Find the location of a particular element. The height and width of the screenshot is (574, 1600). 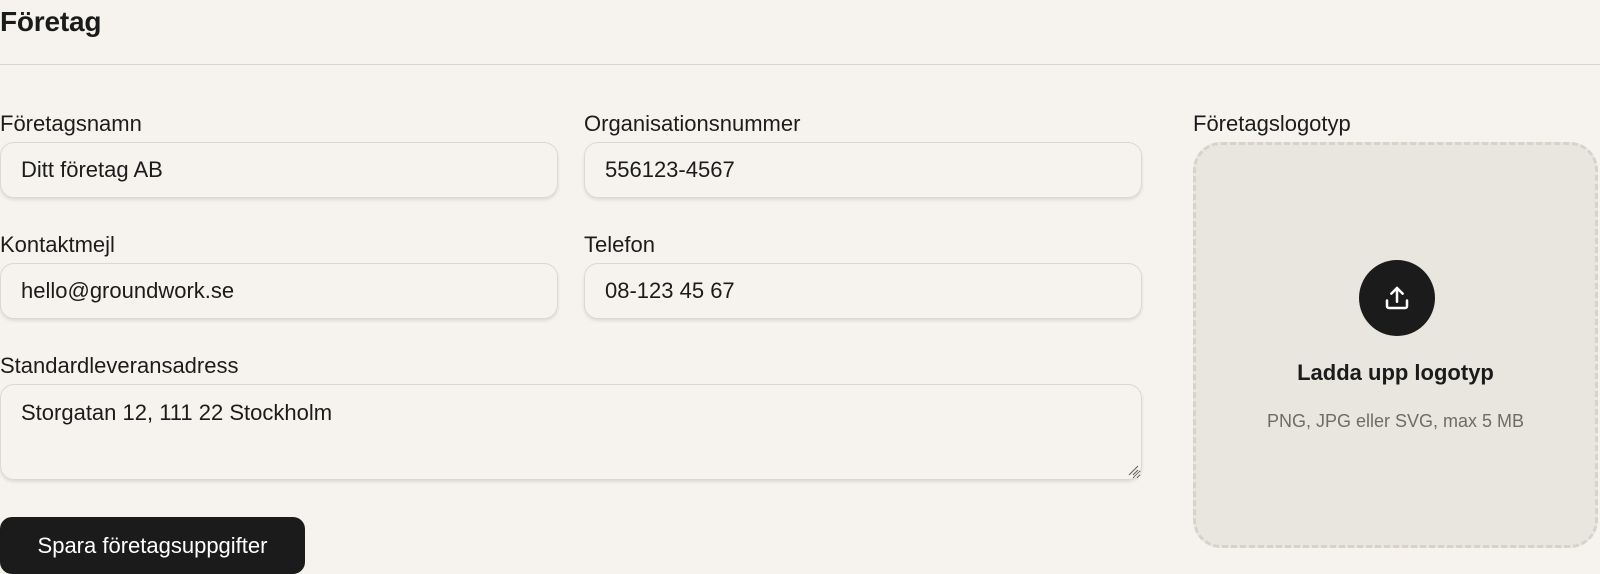

header-divider is located at coordinates (800, 64).